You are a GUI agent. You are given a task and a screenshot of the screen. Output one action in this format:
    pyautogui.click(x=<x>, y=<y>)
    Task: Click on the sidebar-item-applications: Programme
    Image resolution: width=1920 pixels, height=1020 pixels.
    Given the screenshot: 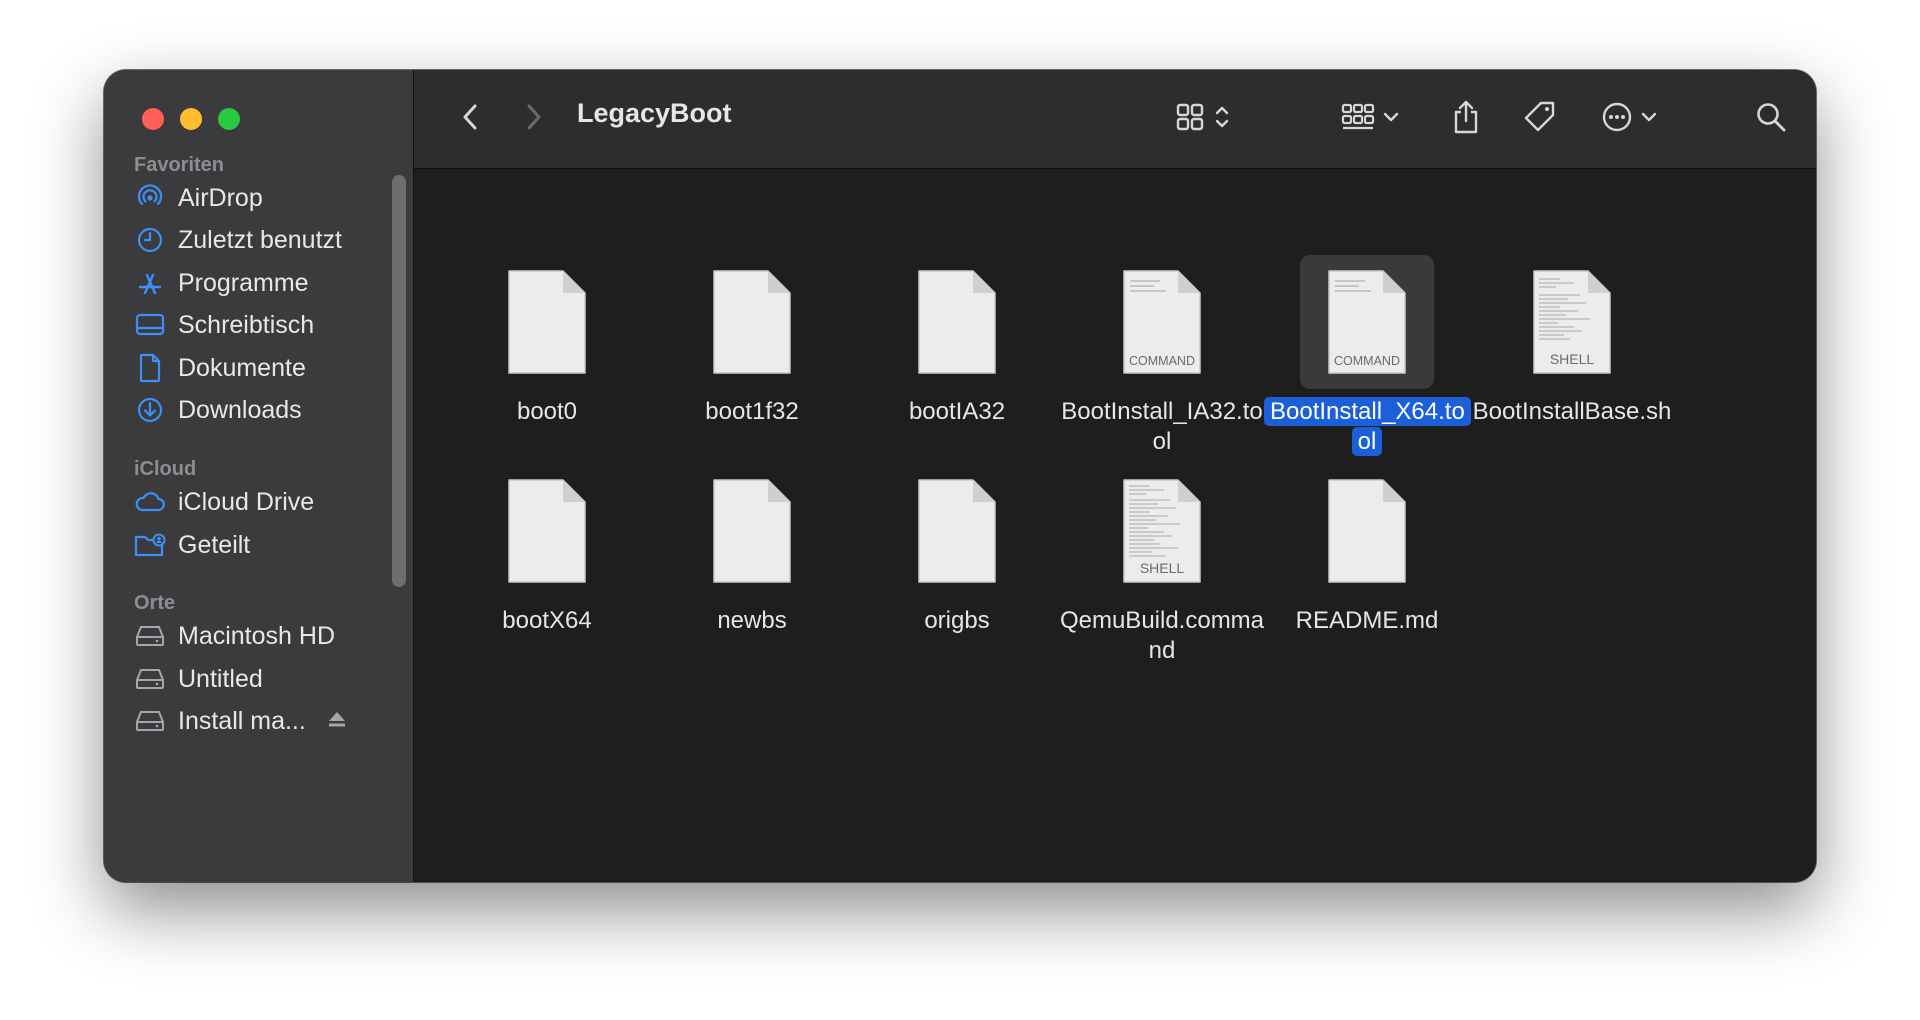 What is the action you would take?
    pyautogui.click(x=221, y=283)
    